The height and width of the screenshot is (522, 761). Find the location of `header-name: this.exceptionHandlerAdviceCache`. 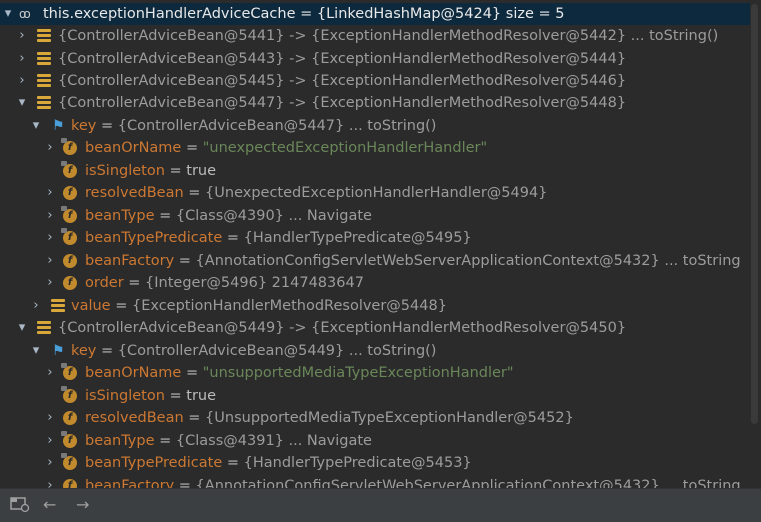

header-name: this.exceptionHandlerAdviceCache is located at coordinates (169, 14).